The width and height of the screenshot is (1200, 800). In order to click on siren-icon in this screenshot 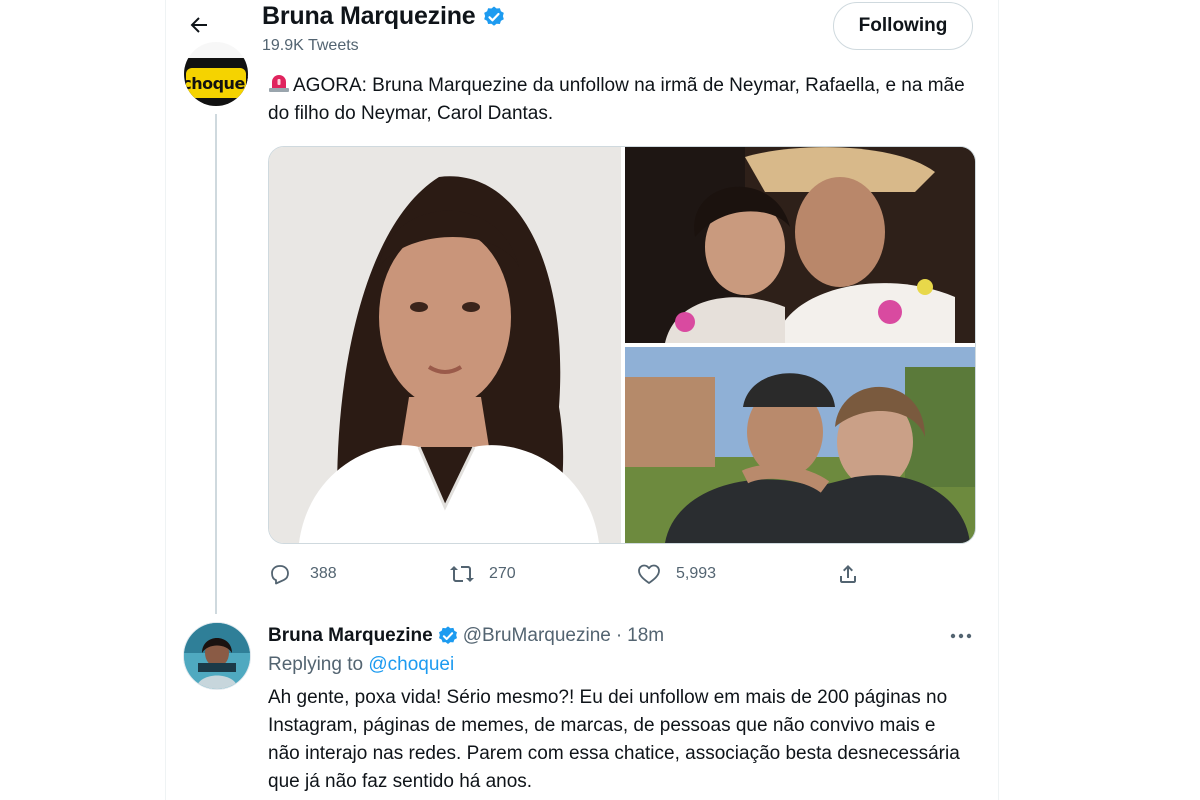, I will do `click(279, 83)`.